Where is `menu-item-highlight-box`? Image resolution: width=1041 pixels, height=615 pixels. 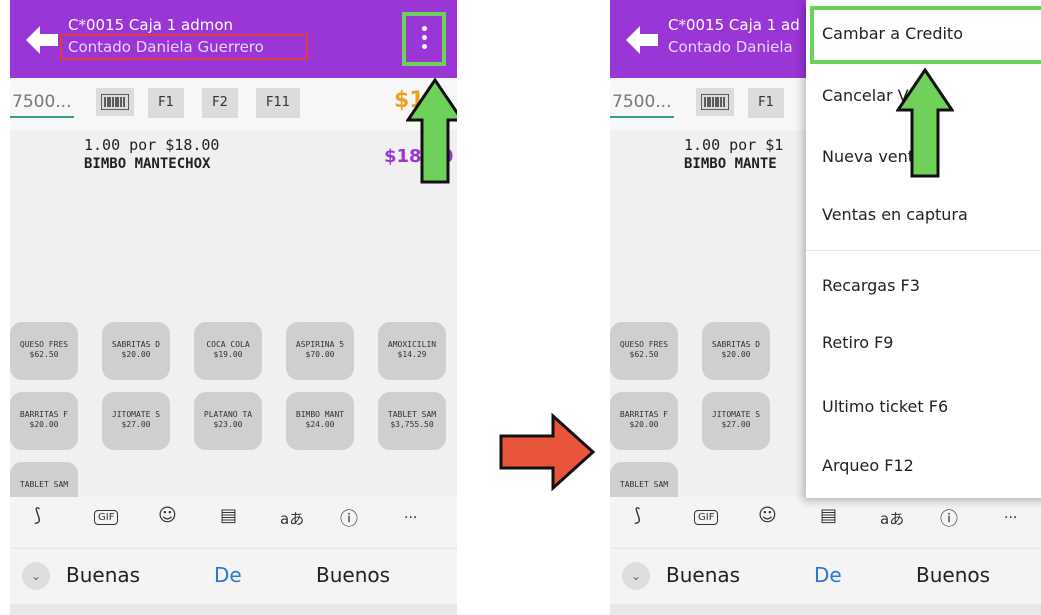
menu-item-highlight-box is located at coordinates (925, 35).